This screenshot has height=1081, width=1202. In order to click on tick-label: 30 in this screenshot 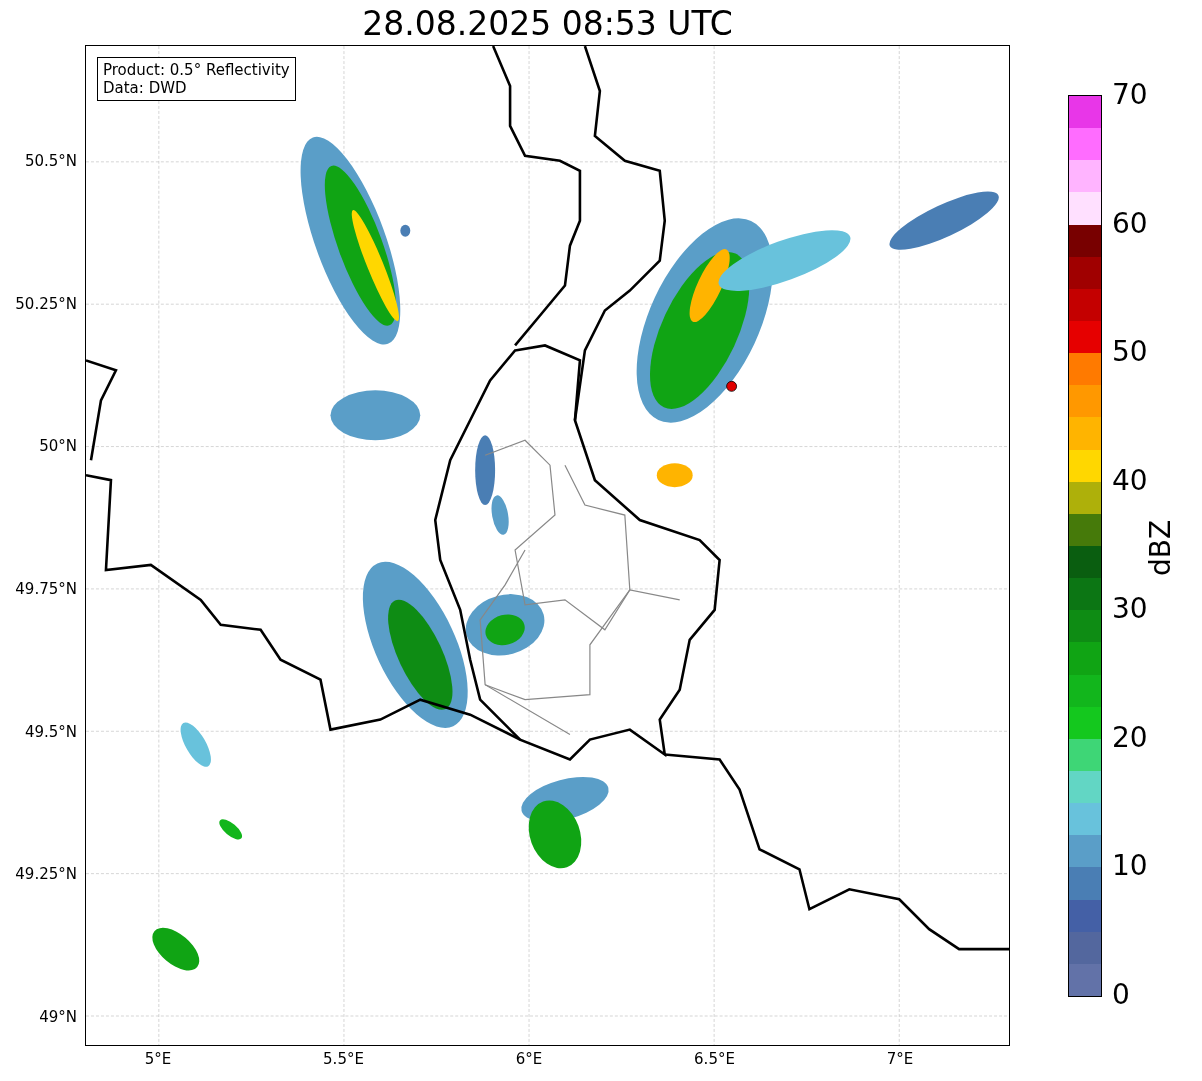, I will do `click(1129, 609)`.